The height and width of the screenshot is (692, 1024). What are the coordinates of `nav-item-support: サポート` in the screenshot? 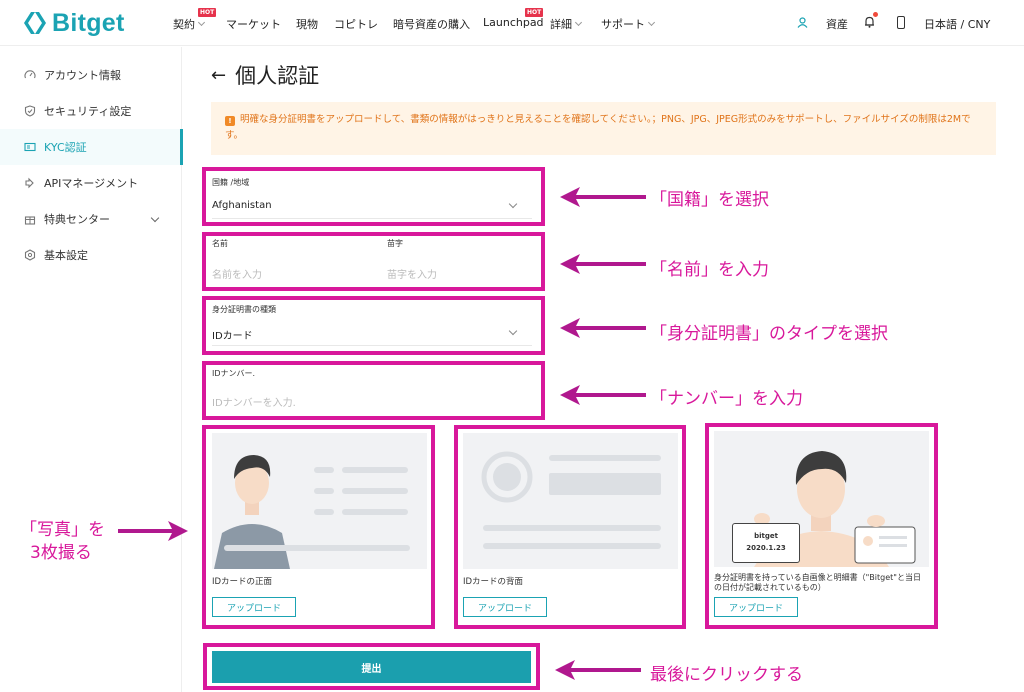 It's located at (628, 24).